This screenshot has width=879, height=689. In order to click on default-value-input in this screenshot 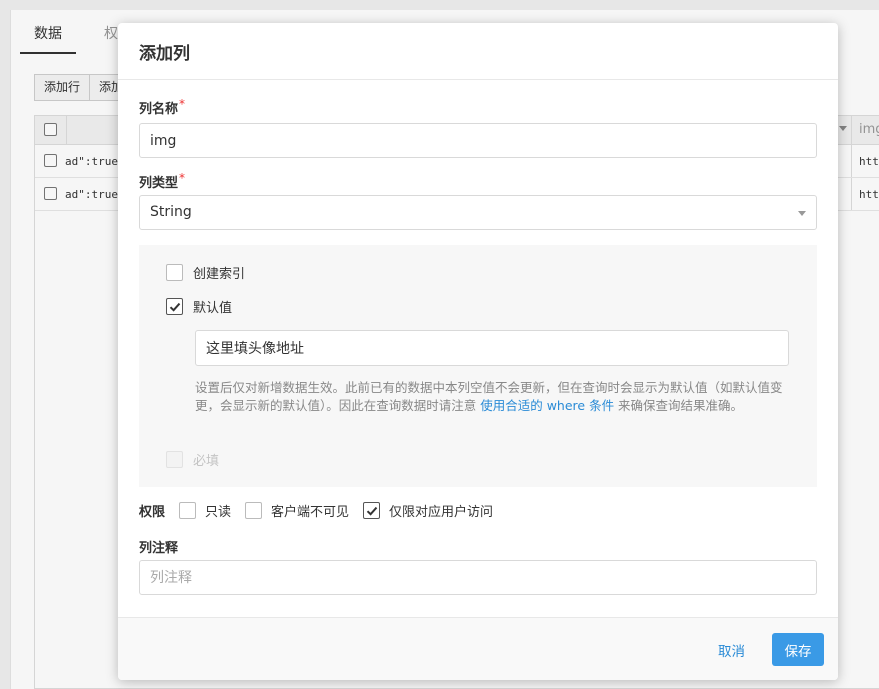, I will do `click(492, 348)`.